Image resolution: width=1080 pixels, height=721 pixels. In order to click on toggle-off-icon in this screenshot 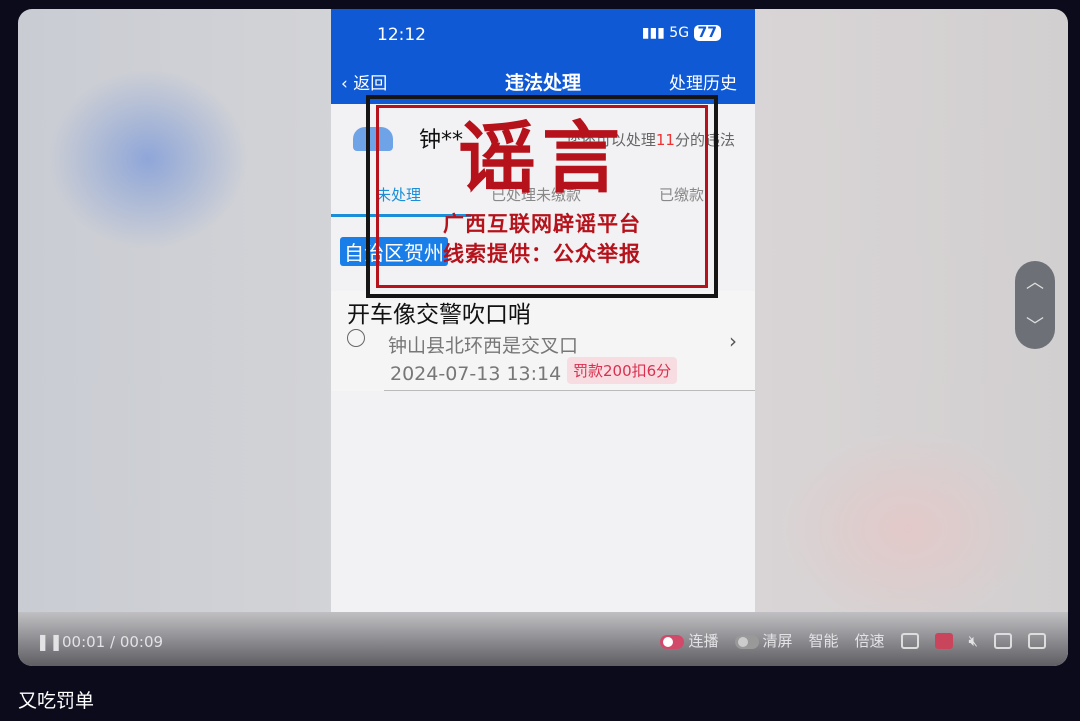, I will do `click(746, 641)`.